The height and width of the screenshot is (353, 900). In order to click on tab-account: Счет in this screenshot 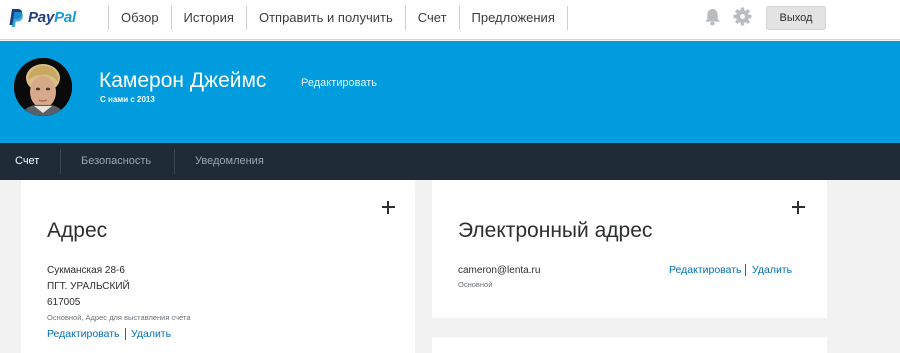, I will do `click(27, 161)`.